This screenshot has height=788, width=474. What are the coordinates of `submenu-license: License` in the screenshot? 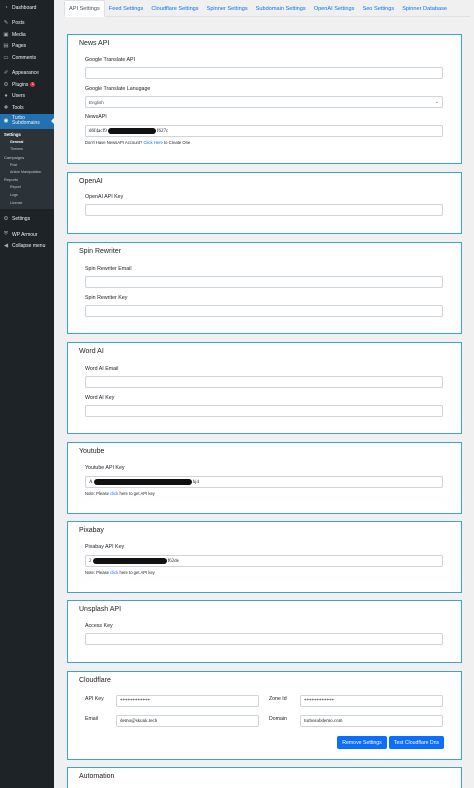 It's located at (27, 203).